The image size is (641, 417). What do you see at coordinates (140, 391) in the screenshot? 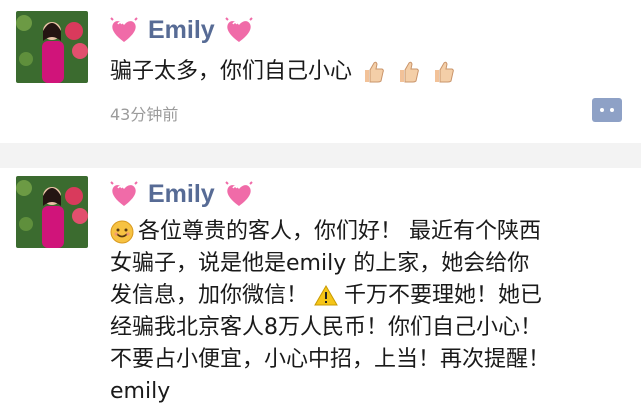
I see `post-line: emily` at bounding box center [140, 391].